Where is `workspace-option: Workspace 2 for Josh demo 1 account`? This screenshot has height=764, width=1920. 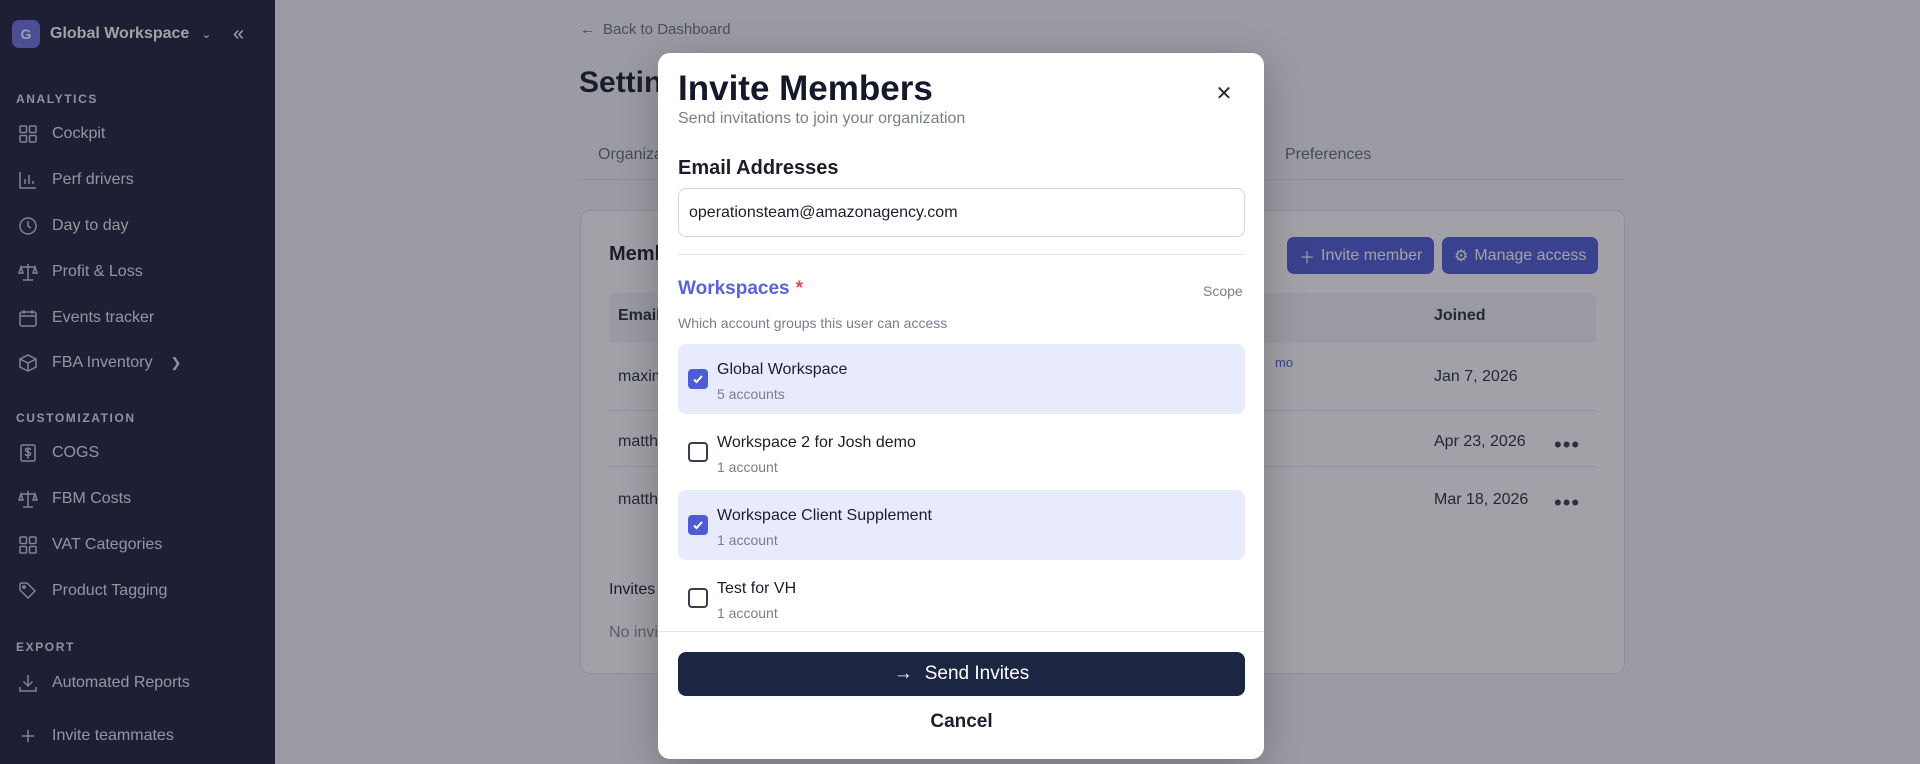
workspace-option: Workspace 2 for Josh demo 1 account is located at coordinates (961, 452).